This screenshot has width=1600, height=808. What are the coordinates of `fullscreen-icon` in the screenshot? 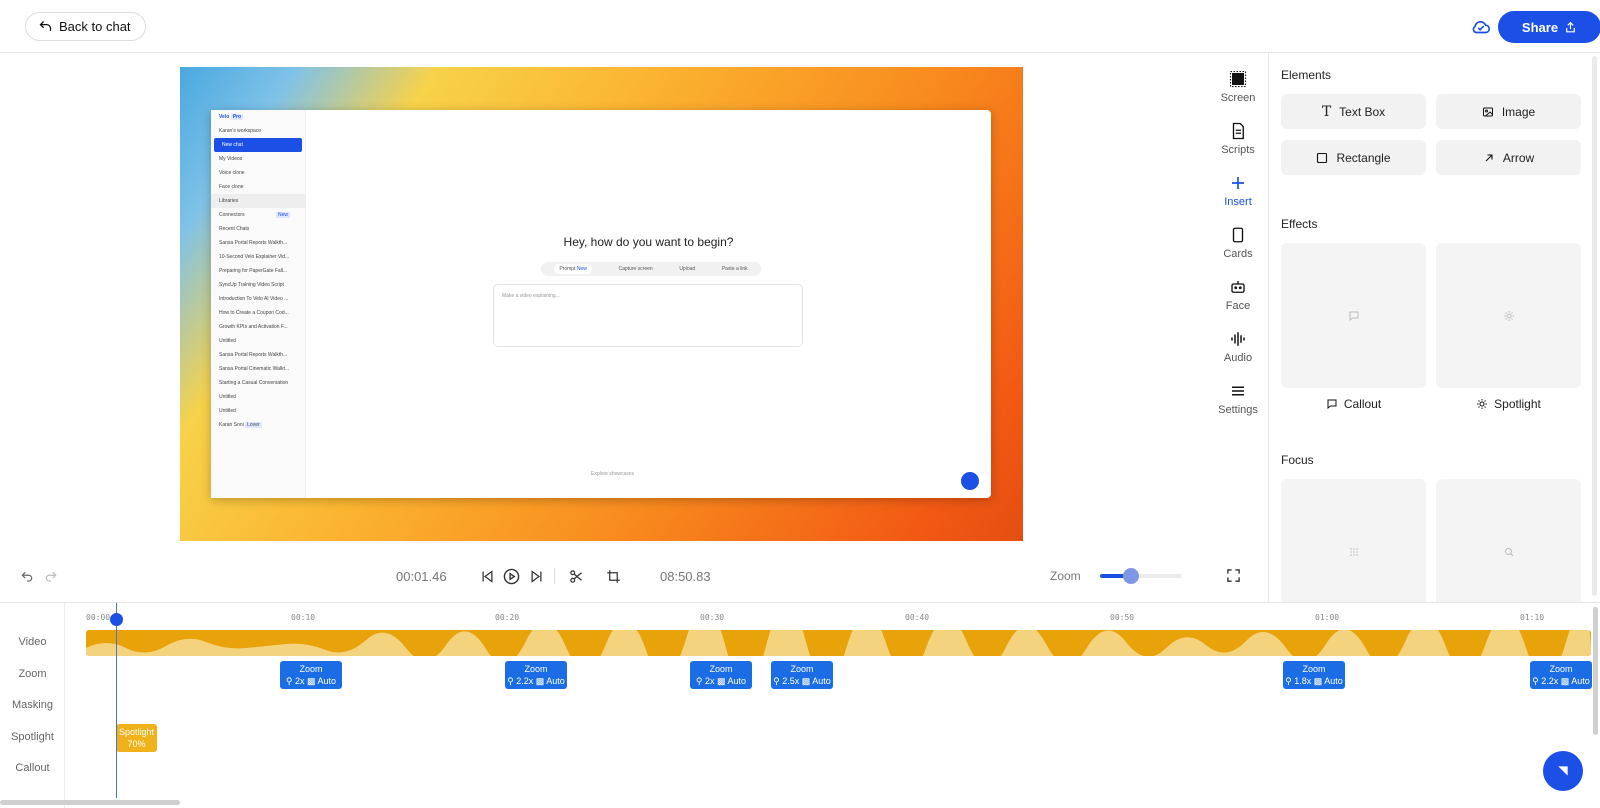 It's located at (1233, 575).